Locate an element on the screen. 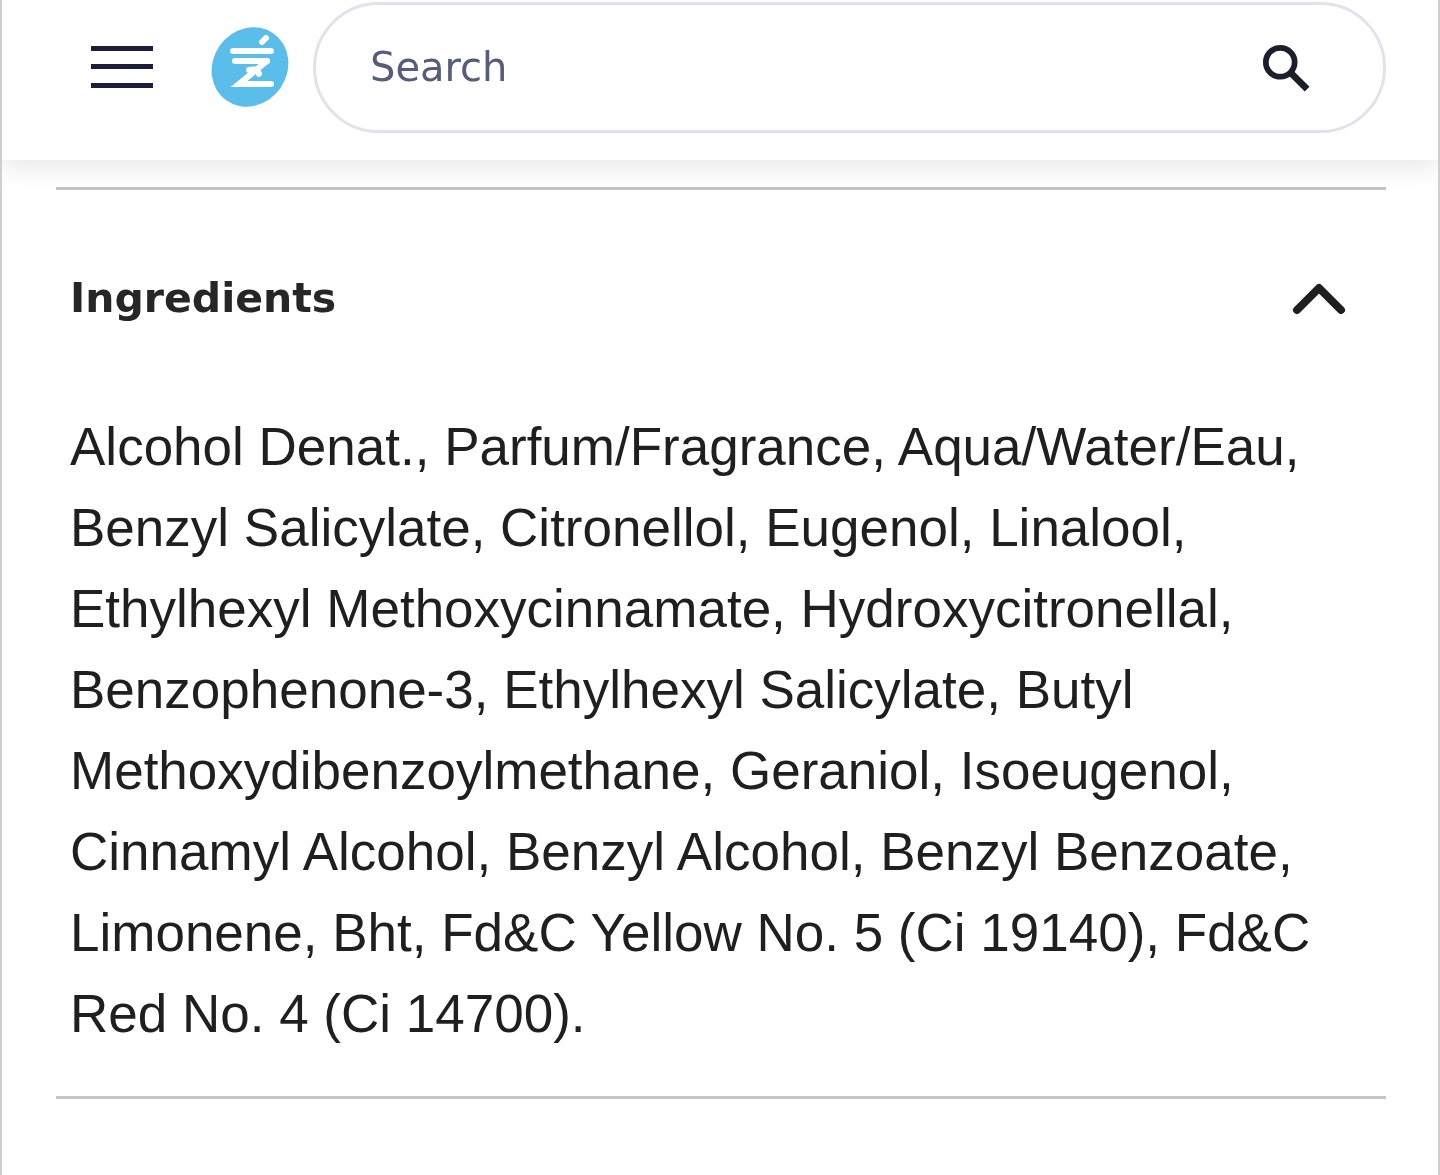  chevron-icon is located at coordinates (1319, 298).